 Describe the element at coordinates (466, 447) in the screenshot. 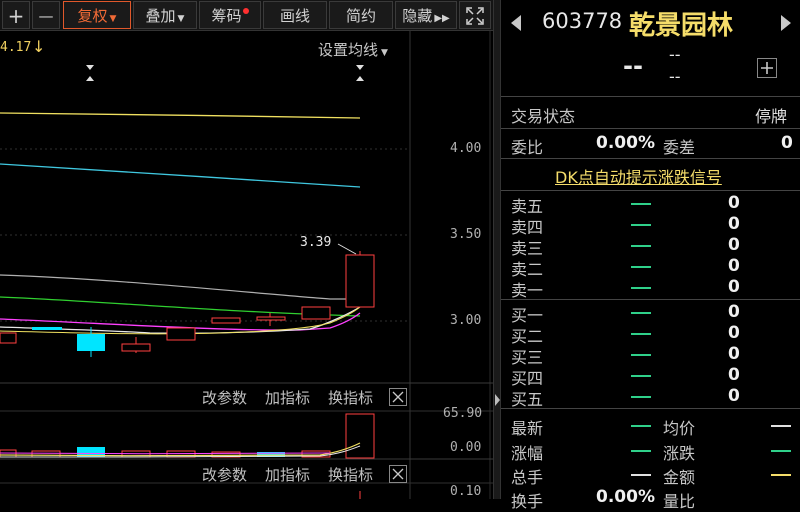

I see `sub1-tick: 0.00` at that location.